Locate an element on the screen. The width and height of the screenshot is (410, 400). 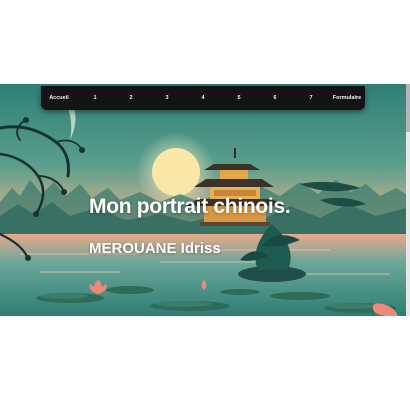
nav-link-3: 3 is located at coordinates (166, 98).